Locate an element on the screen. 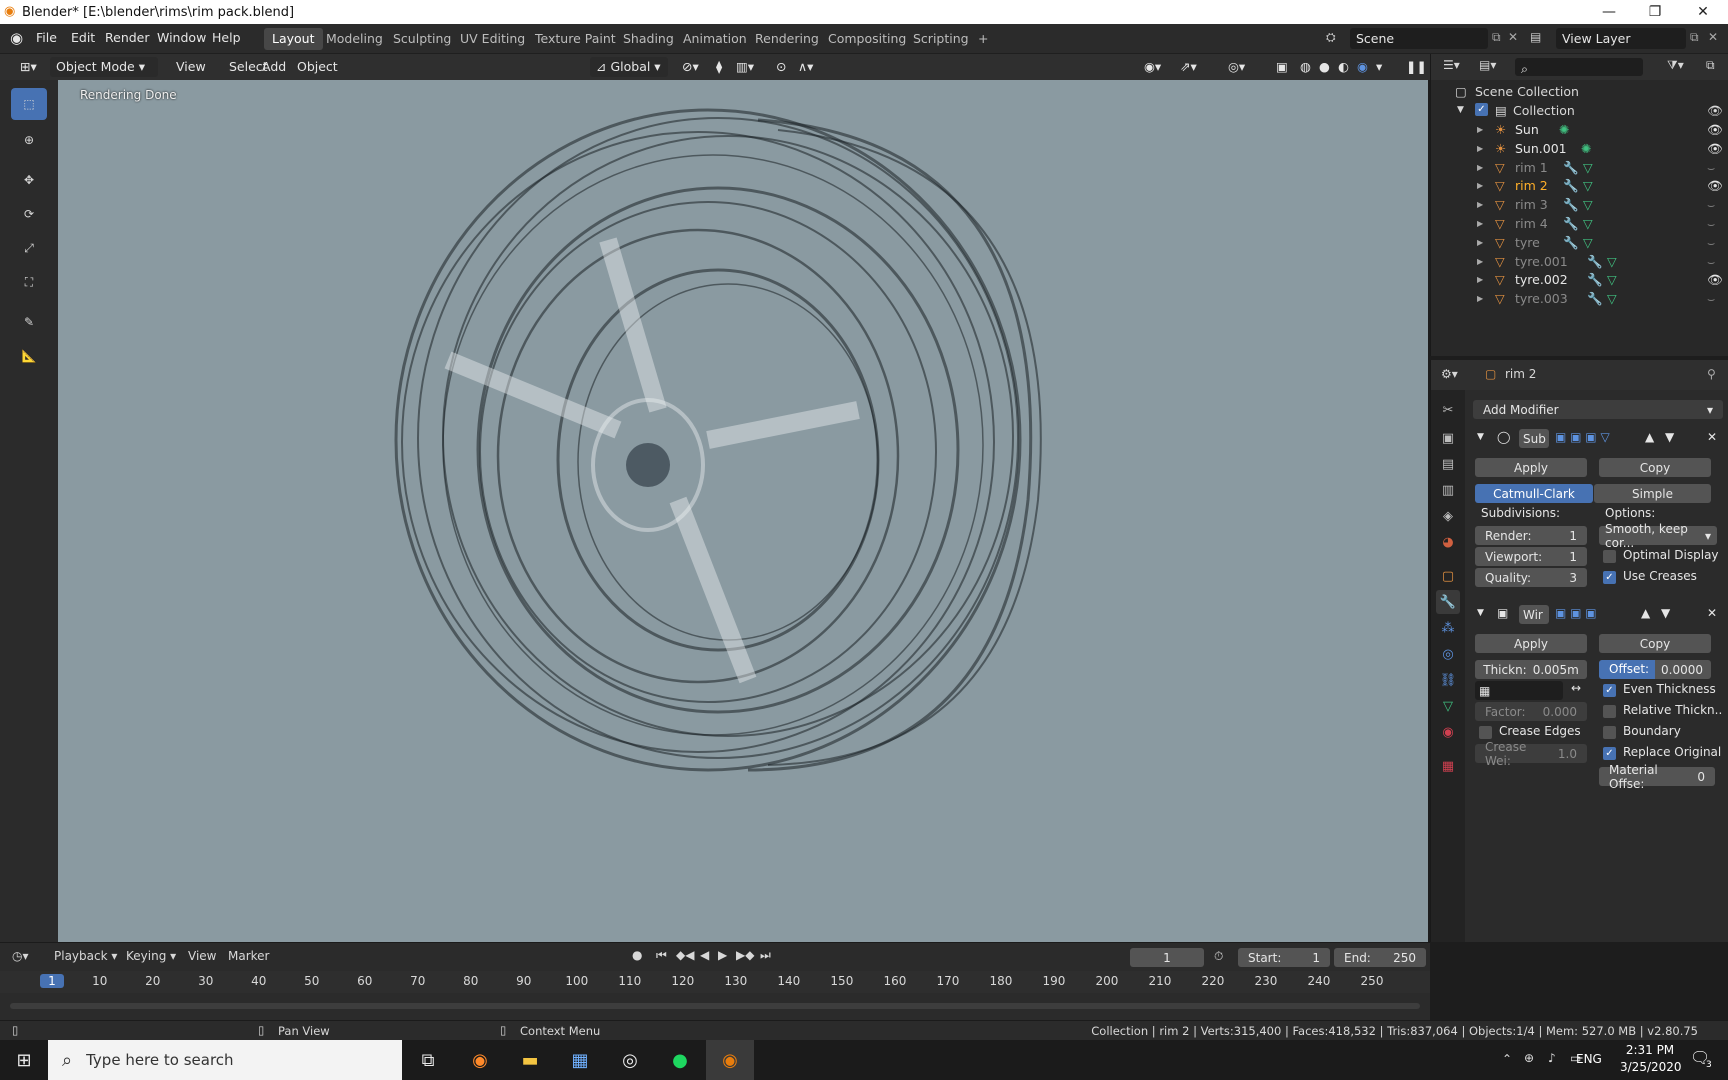 The width and height of the screenshot is (1728, 1080). tray-chevron-icon: ⌃ is located at coordinates (1507, 1059).